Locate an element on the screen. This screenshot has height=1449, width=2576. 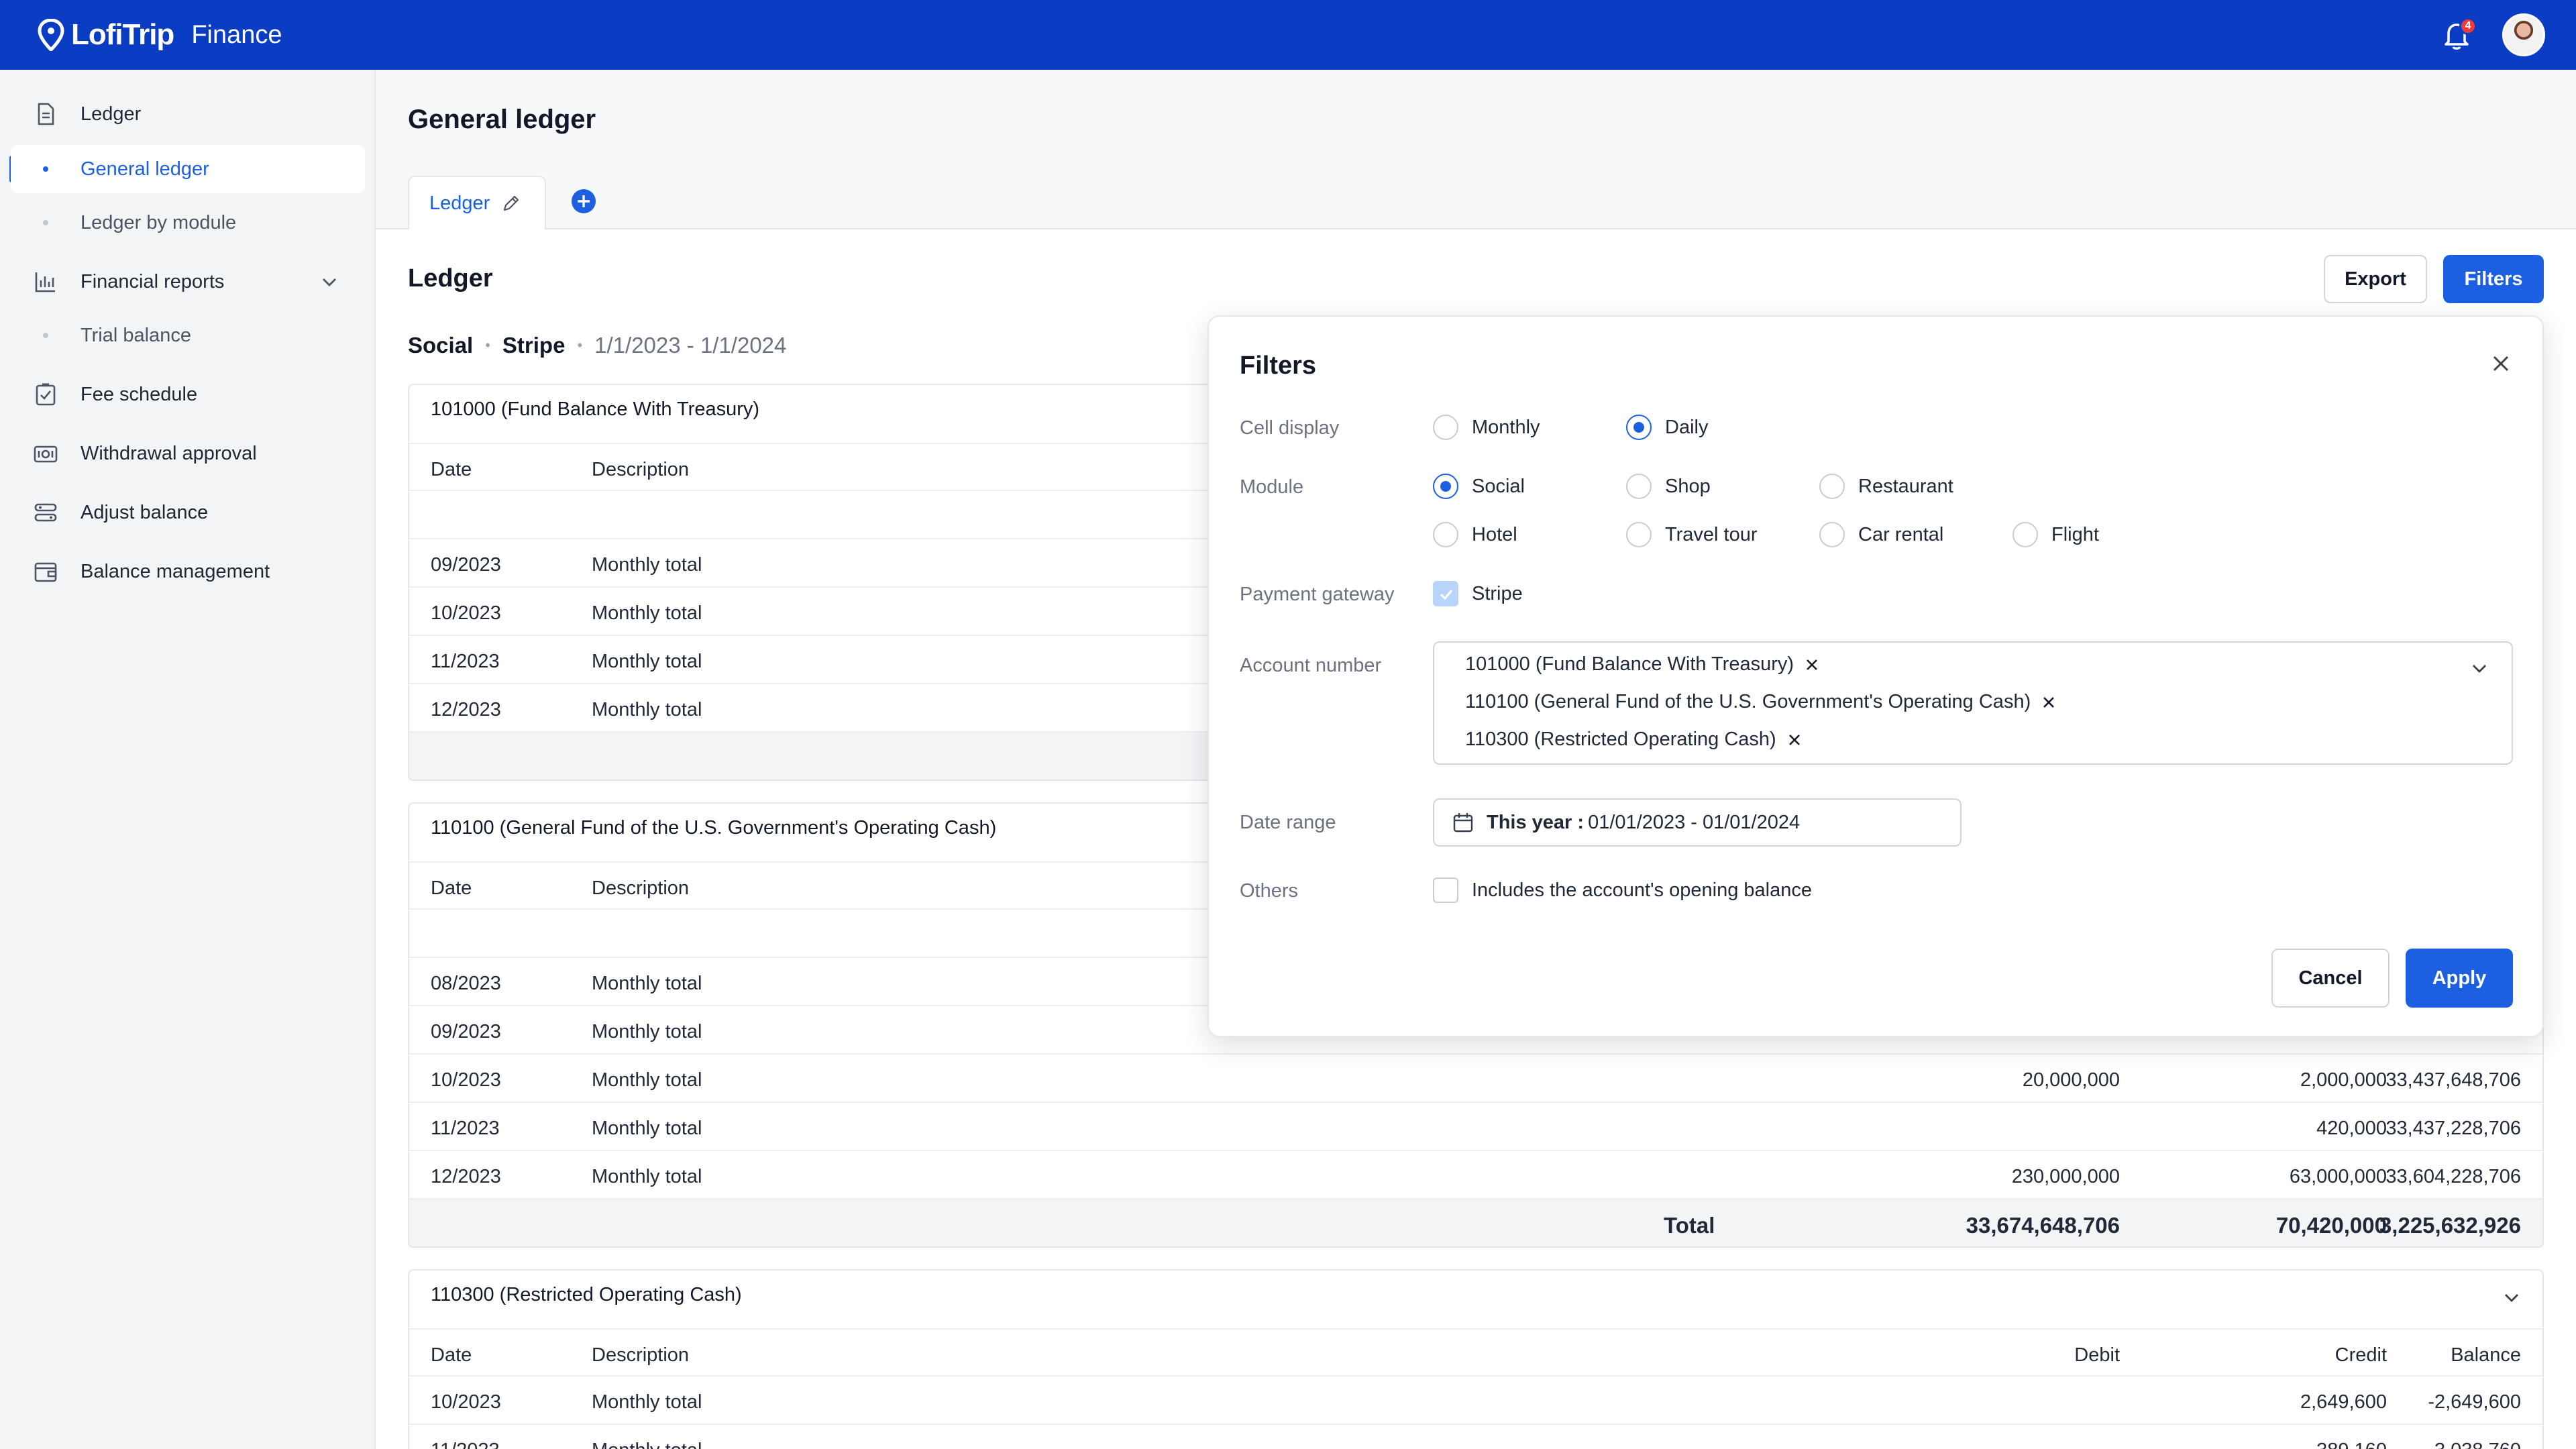
radio-flight: Flight is located at coordinates (2055, 534).